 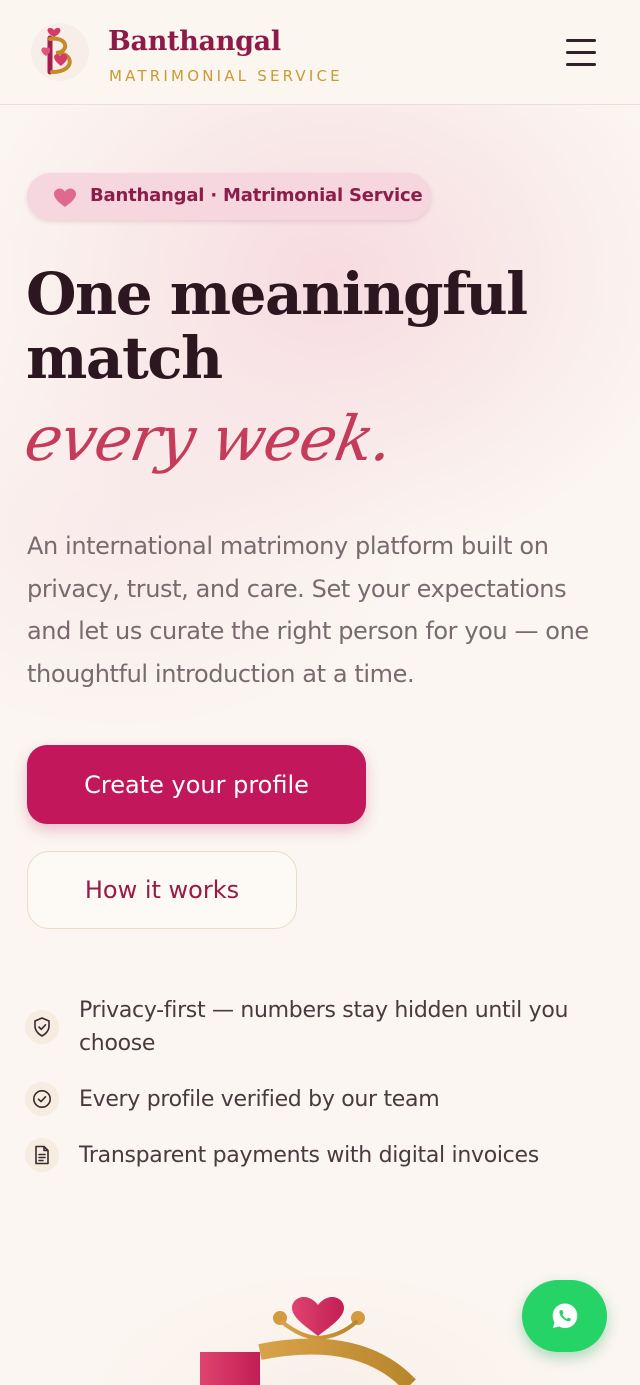 What do you see at coordinates (581, 53) in the screenshot?
I see `hamburger-menu-icon` at bounding box center [581, 53].